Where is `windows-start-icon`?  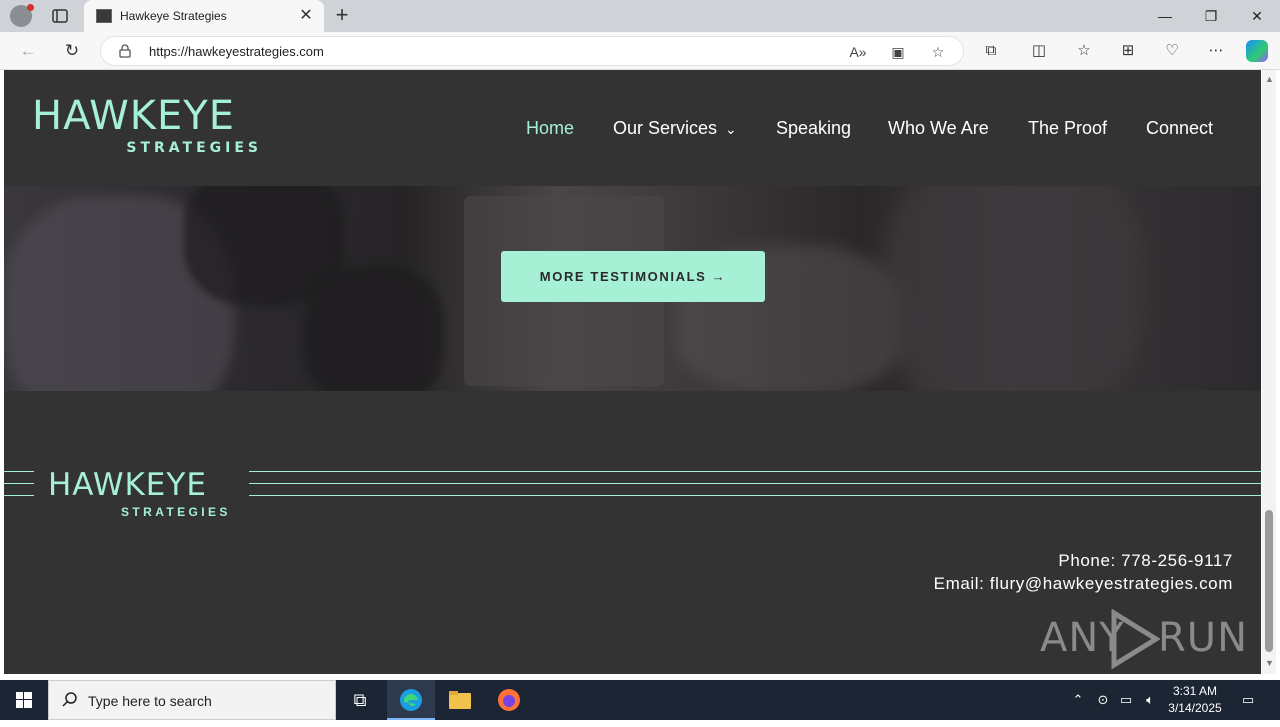
windows-start-icon is located at coordinates (24, 700).